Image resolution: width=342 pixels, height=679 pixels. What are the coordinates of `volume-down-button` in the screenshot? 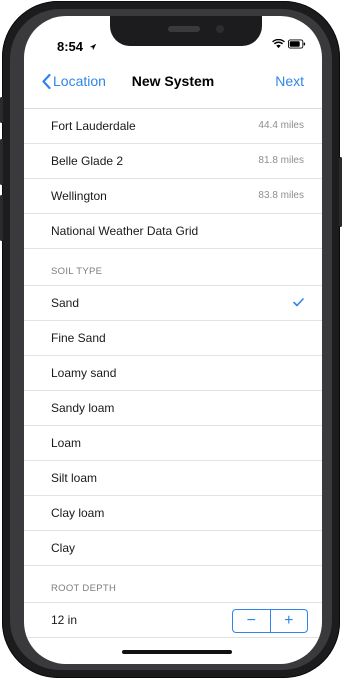 It's located at (1, 218).